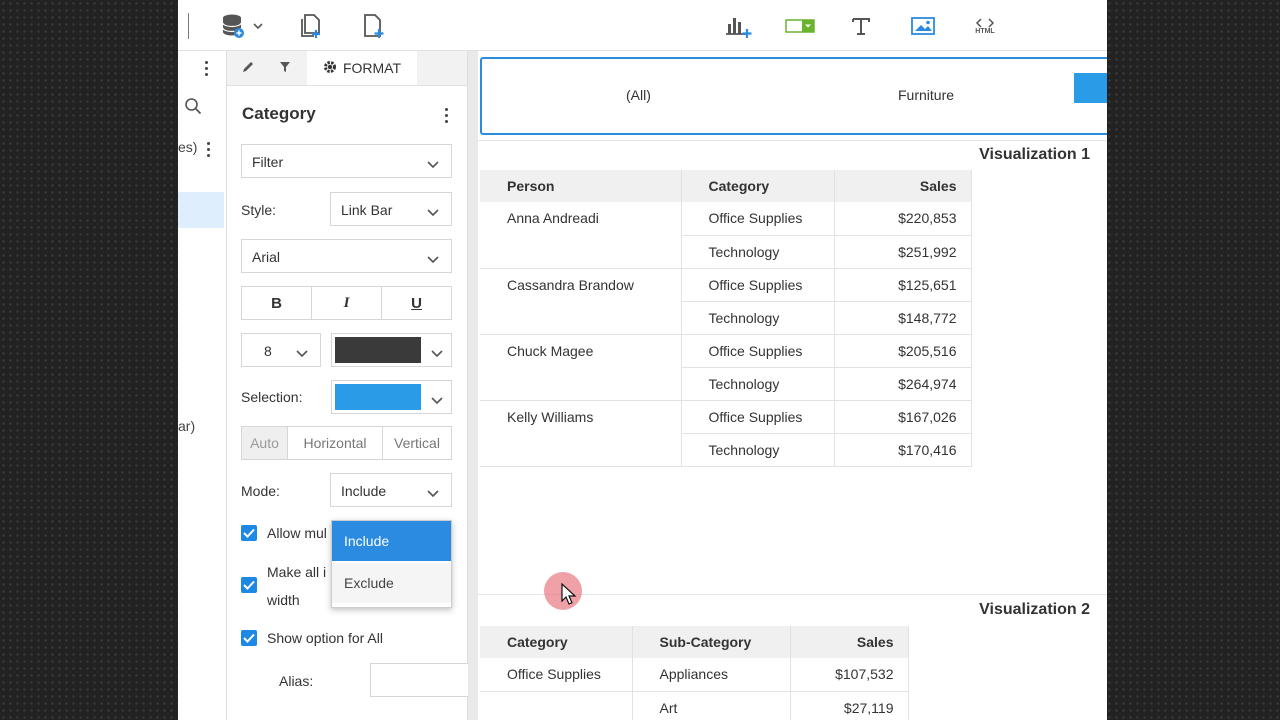 The width and height of the screenshot is (1280, 720). Describe the element at coordinates (903, 285) in the screenshot. I see `sales-cell: $125,651` at that location.